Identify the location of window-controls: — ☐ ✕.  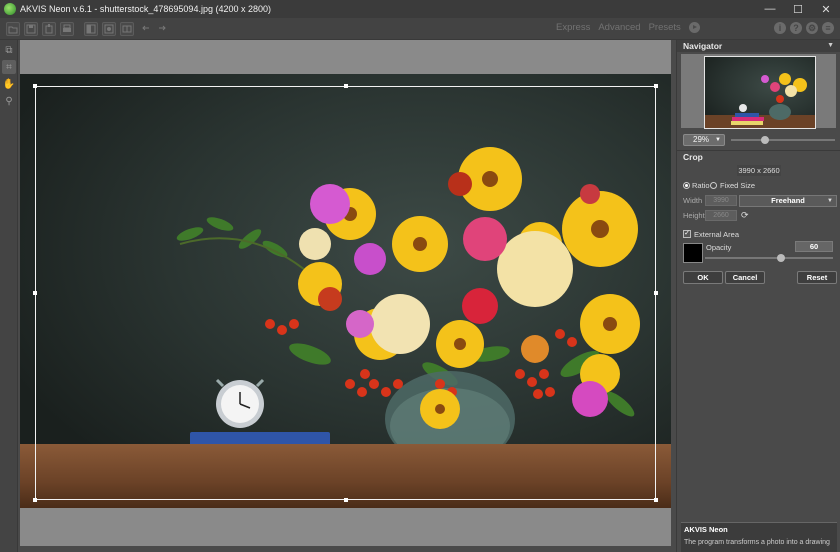
(798, 9).